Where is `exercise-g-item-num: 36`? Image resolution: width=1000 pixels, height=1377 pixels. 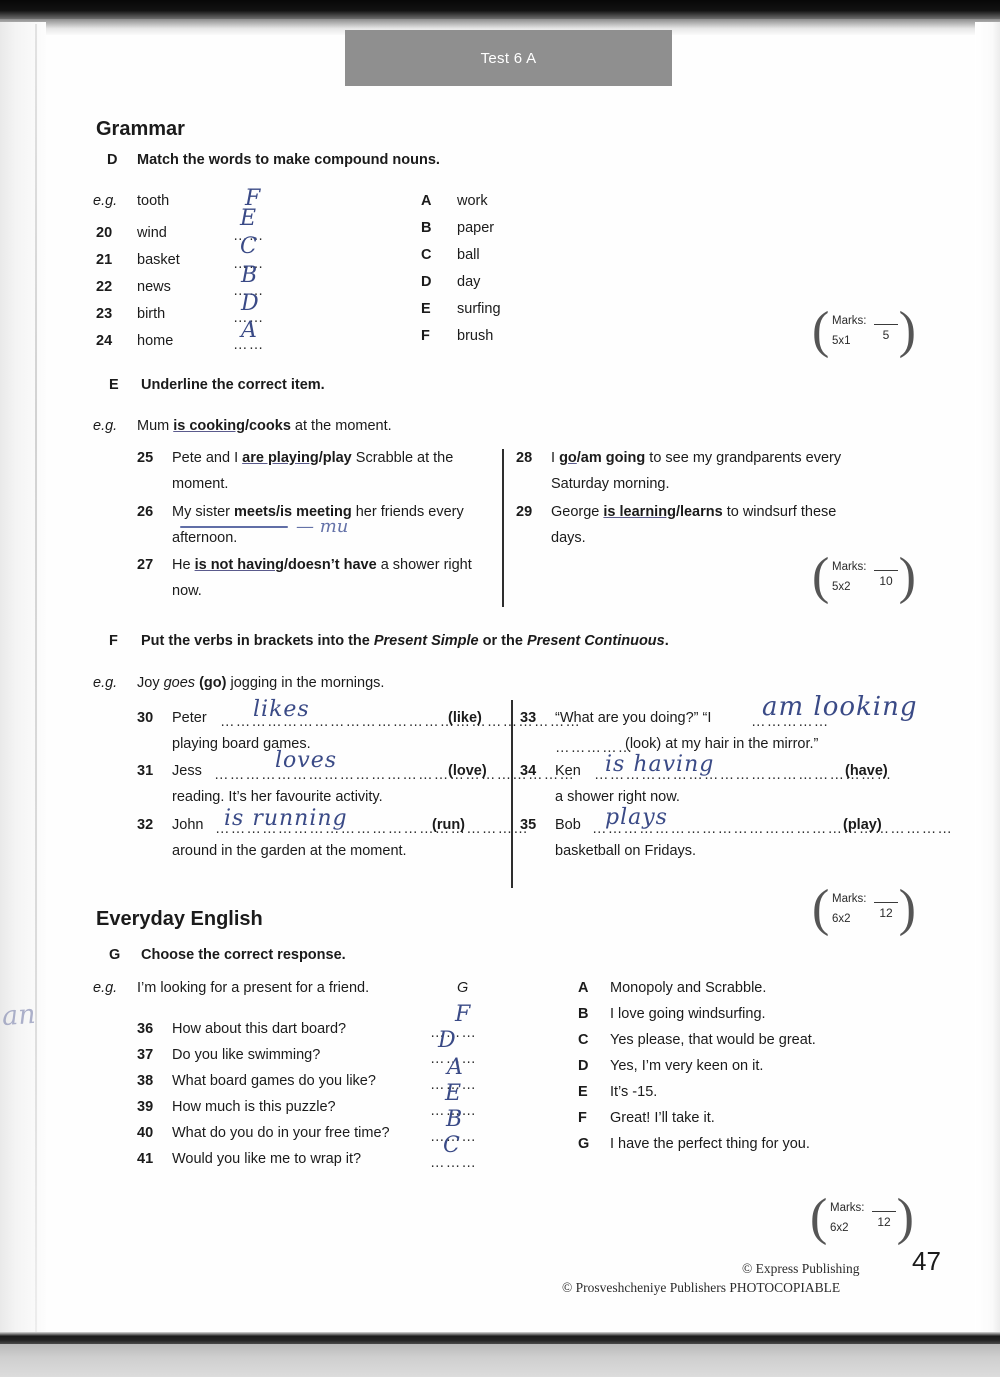 exercise-g-item-num: 36 is located at coordinates (145, 1029).